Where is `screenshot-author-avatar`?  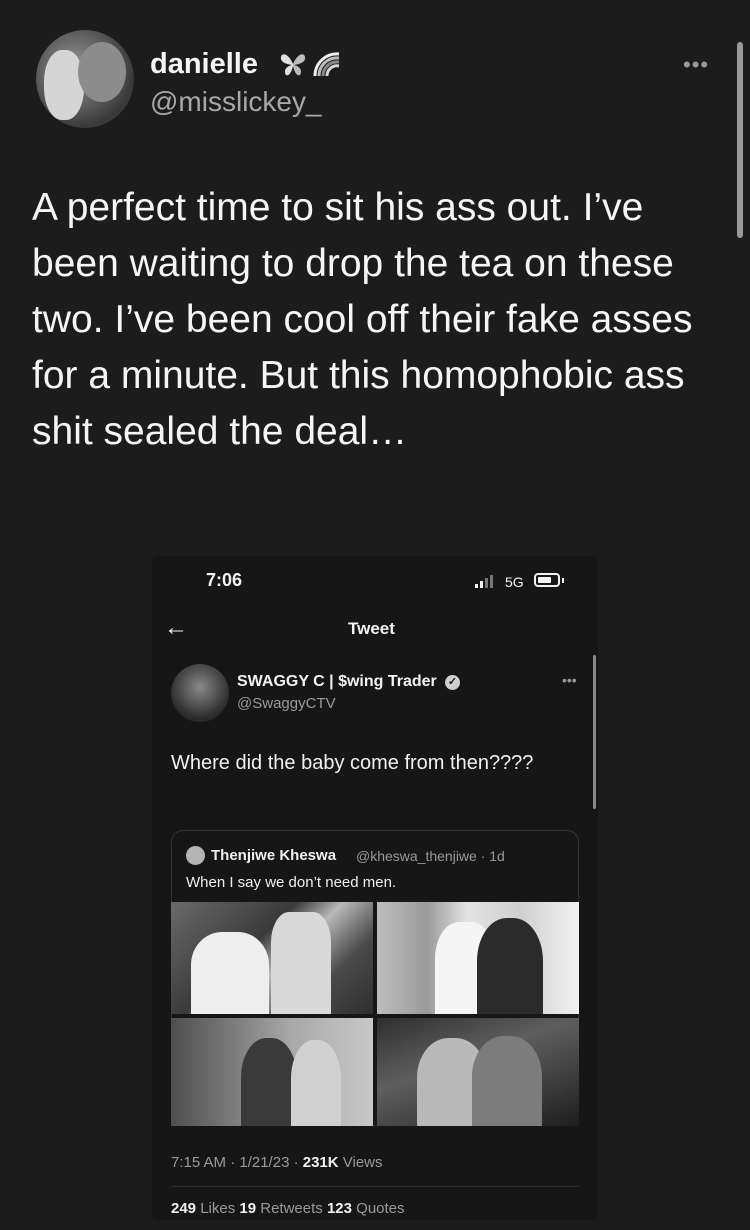 screenshot-author-avatar is located at coordinates (200, 693).